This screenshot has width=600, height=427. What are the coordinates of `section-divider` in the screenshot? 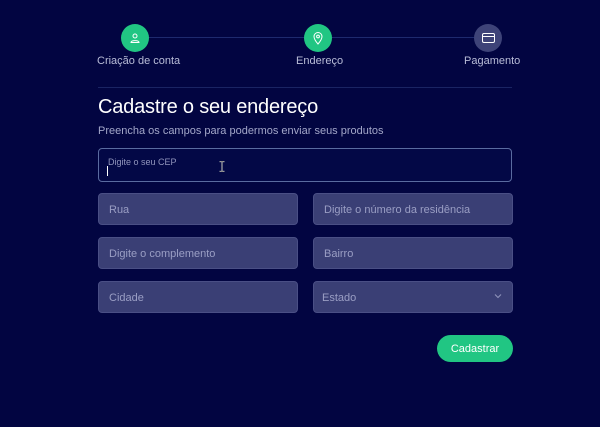 It's located at (305, 87).